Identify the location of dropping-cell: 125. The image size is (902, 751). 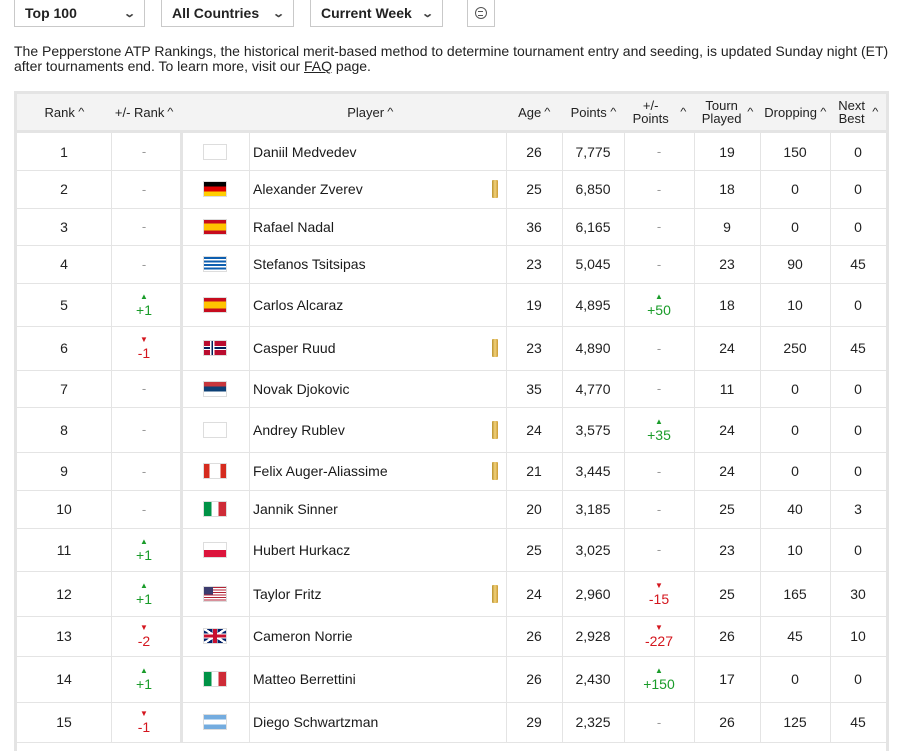
(795, 722).